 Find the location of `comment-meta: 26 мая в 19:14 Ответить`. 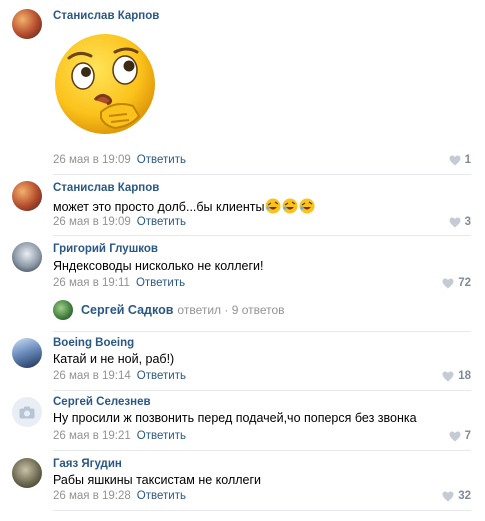

comment-meta: 26 мая в 19:14 Ответить is located at coordinates (119, 376).